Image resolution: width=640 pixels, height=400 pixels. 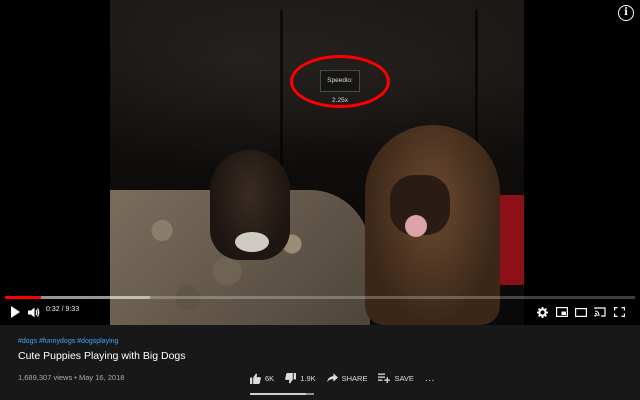 I want to click on like-button: 6K, so click(x=262, y=378).